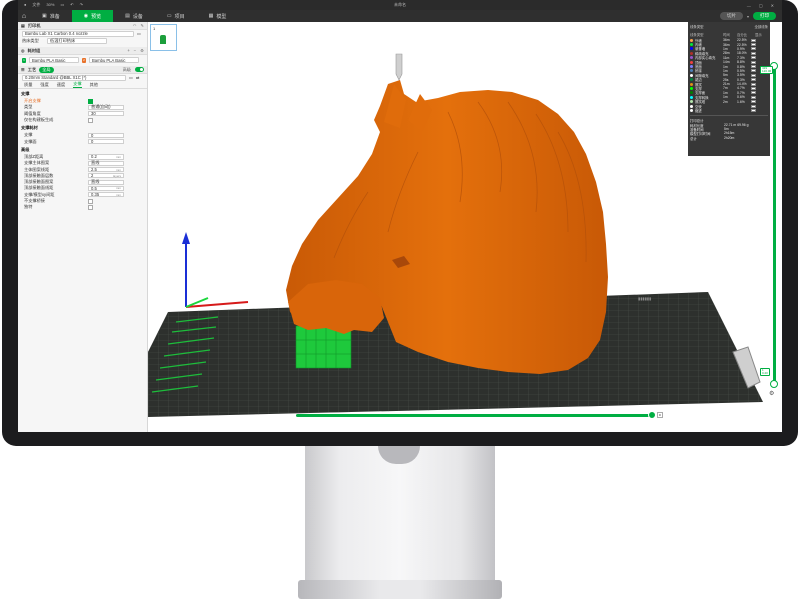  Describe the element at coordinates (764, 16) in the screenshot. I see `print-button: 打印` at that location.